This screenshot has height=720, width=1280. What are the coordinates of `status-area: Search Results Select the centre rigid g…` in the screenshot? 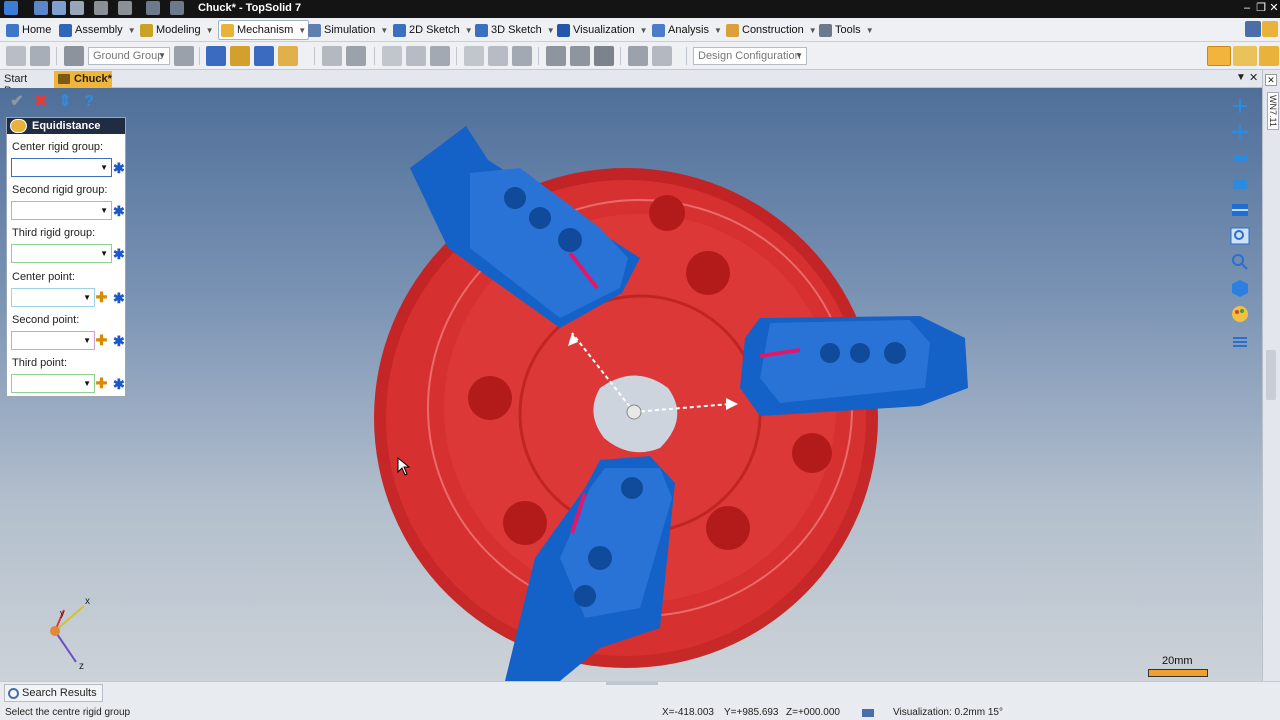 It's located at (640, 700).